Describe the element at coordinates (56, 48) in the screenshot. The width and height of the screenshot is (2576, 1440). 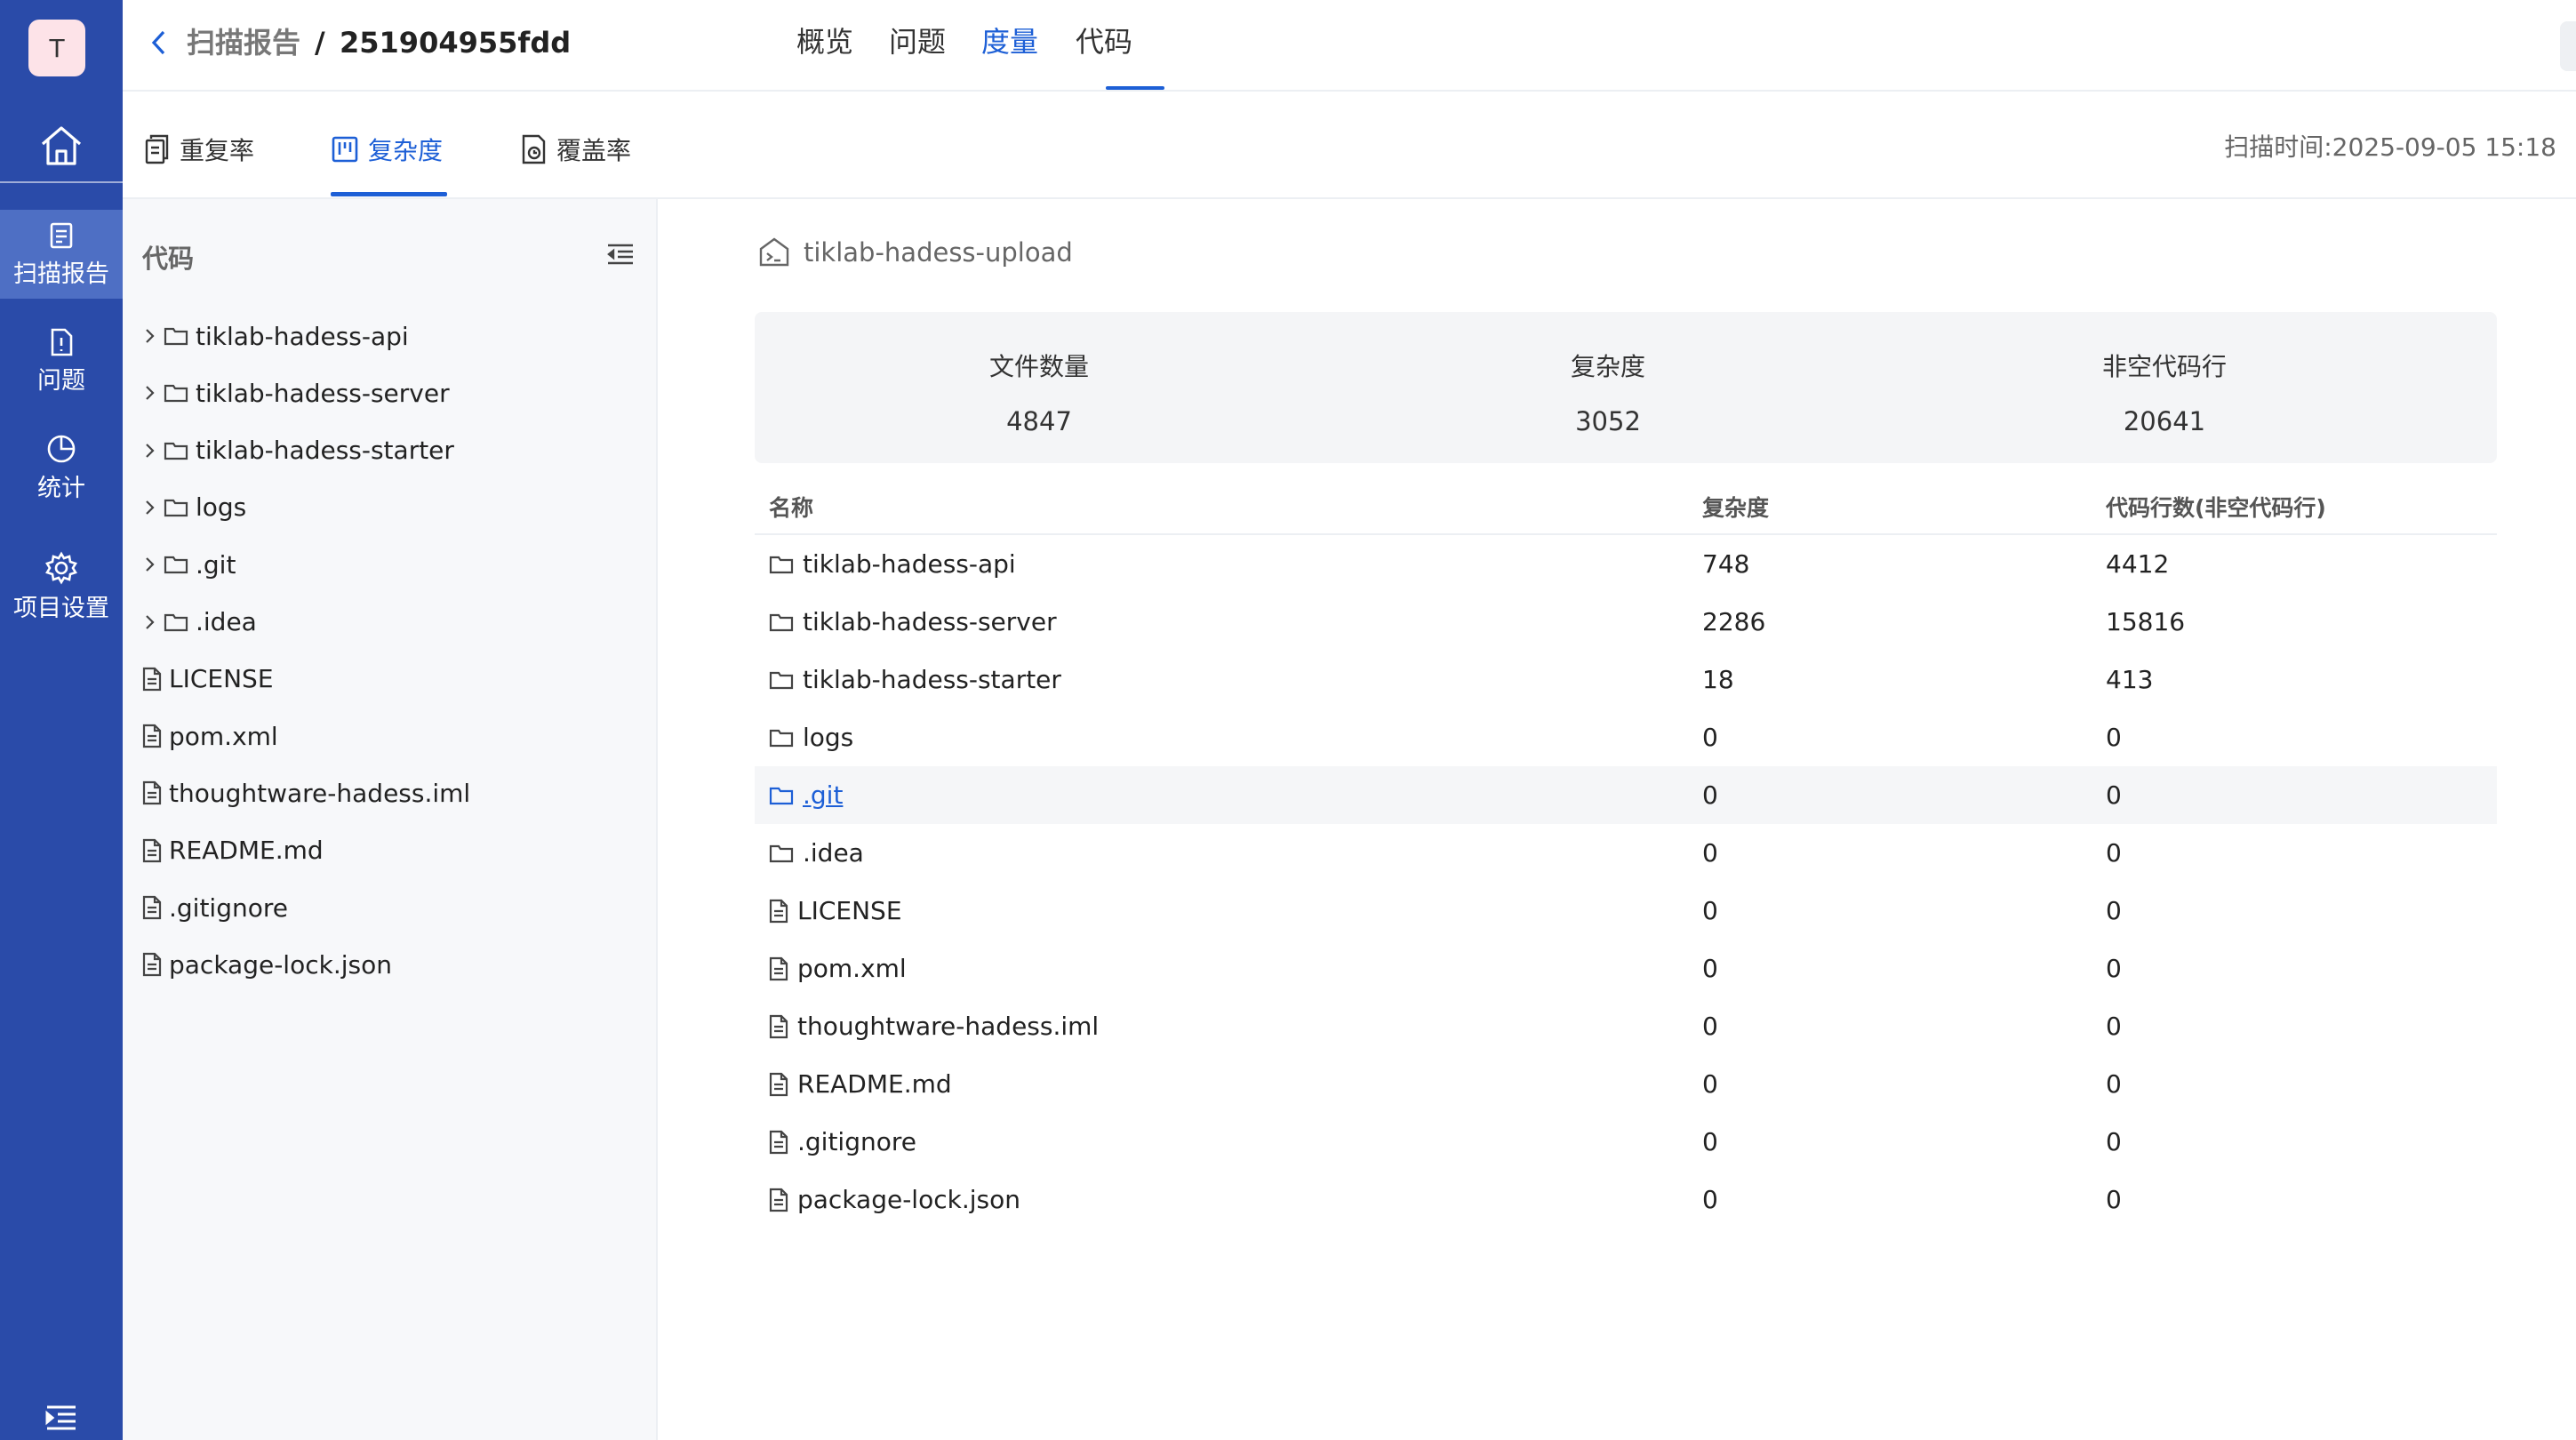
I see `avatar: T` at that location.